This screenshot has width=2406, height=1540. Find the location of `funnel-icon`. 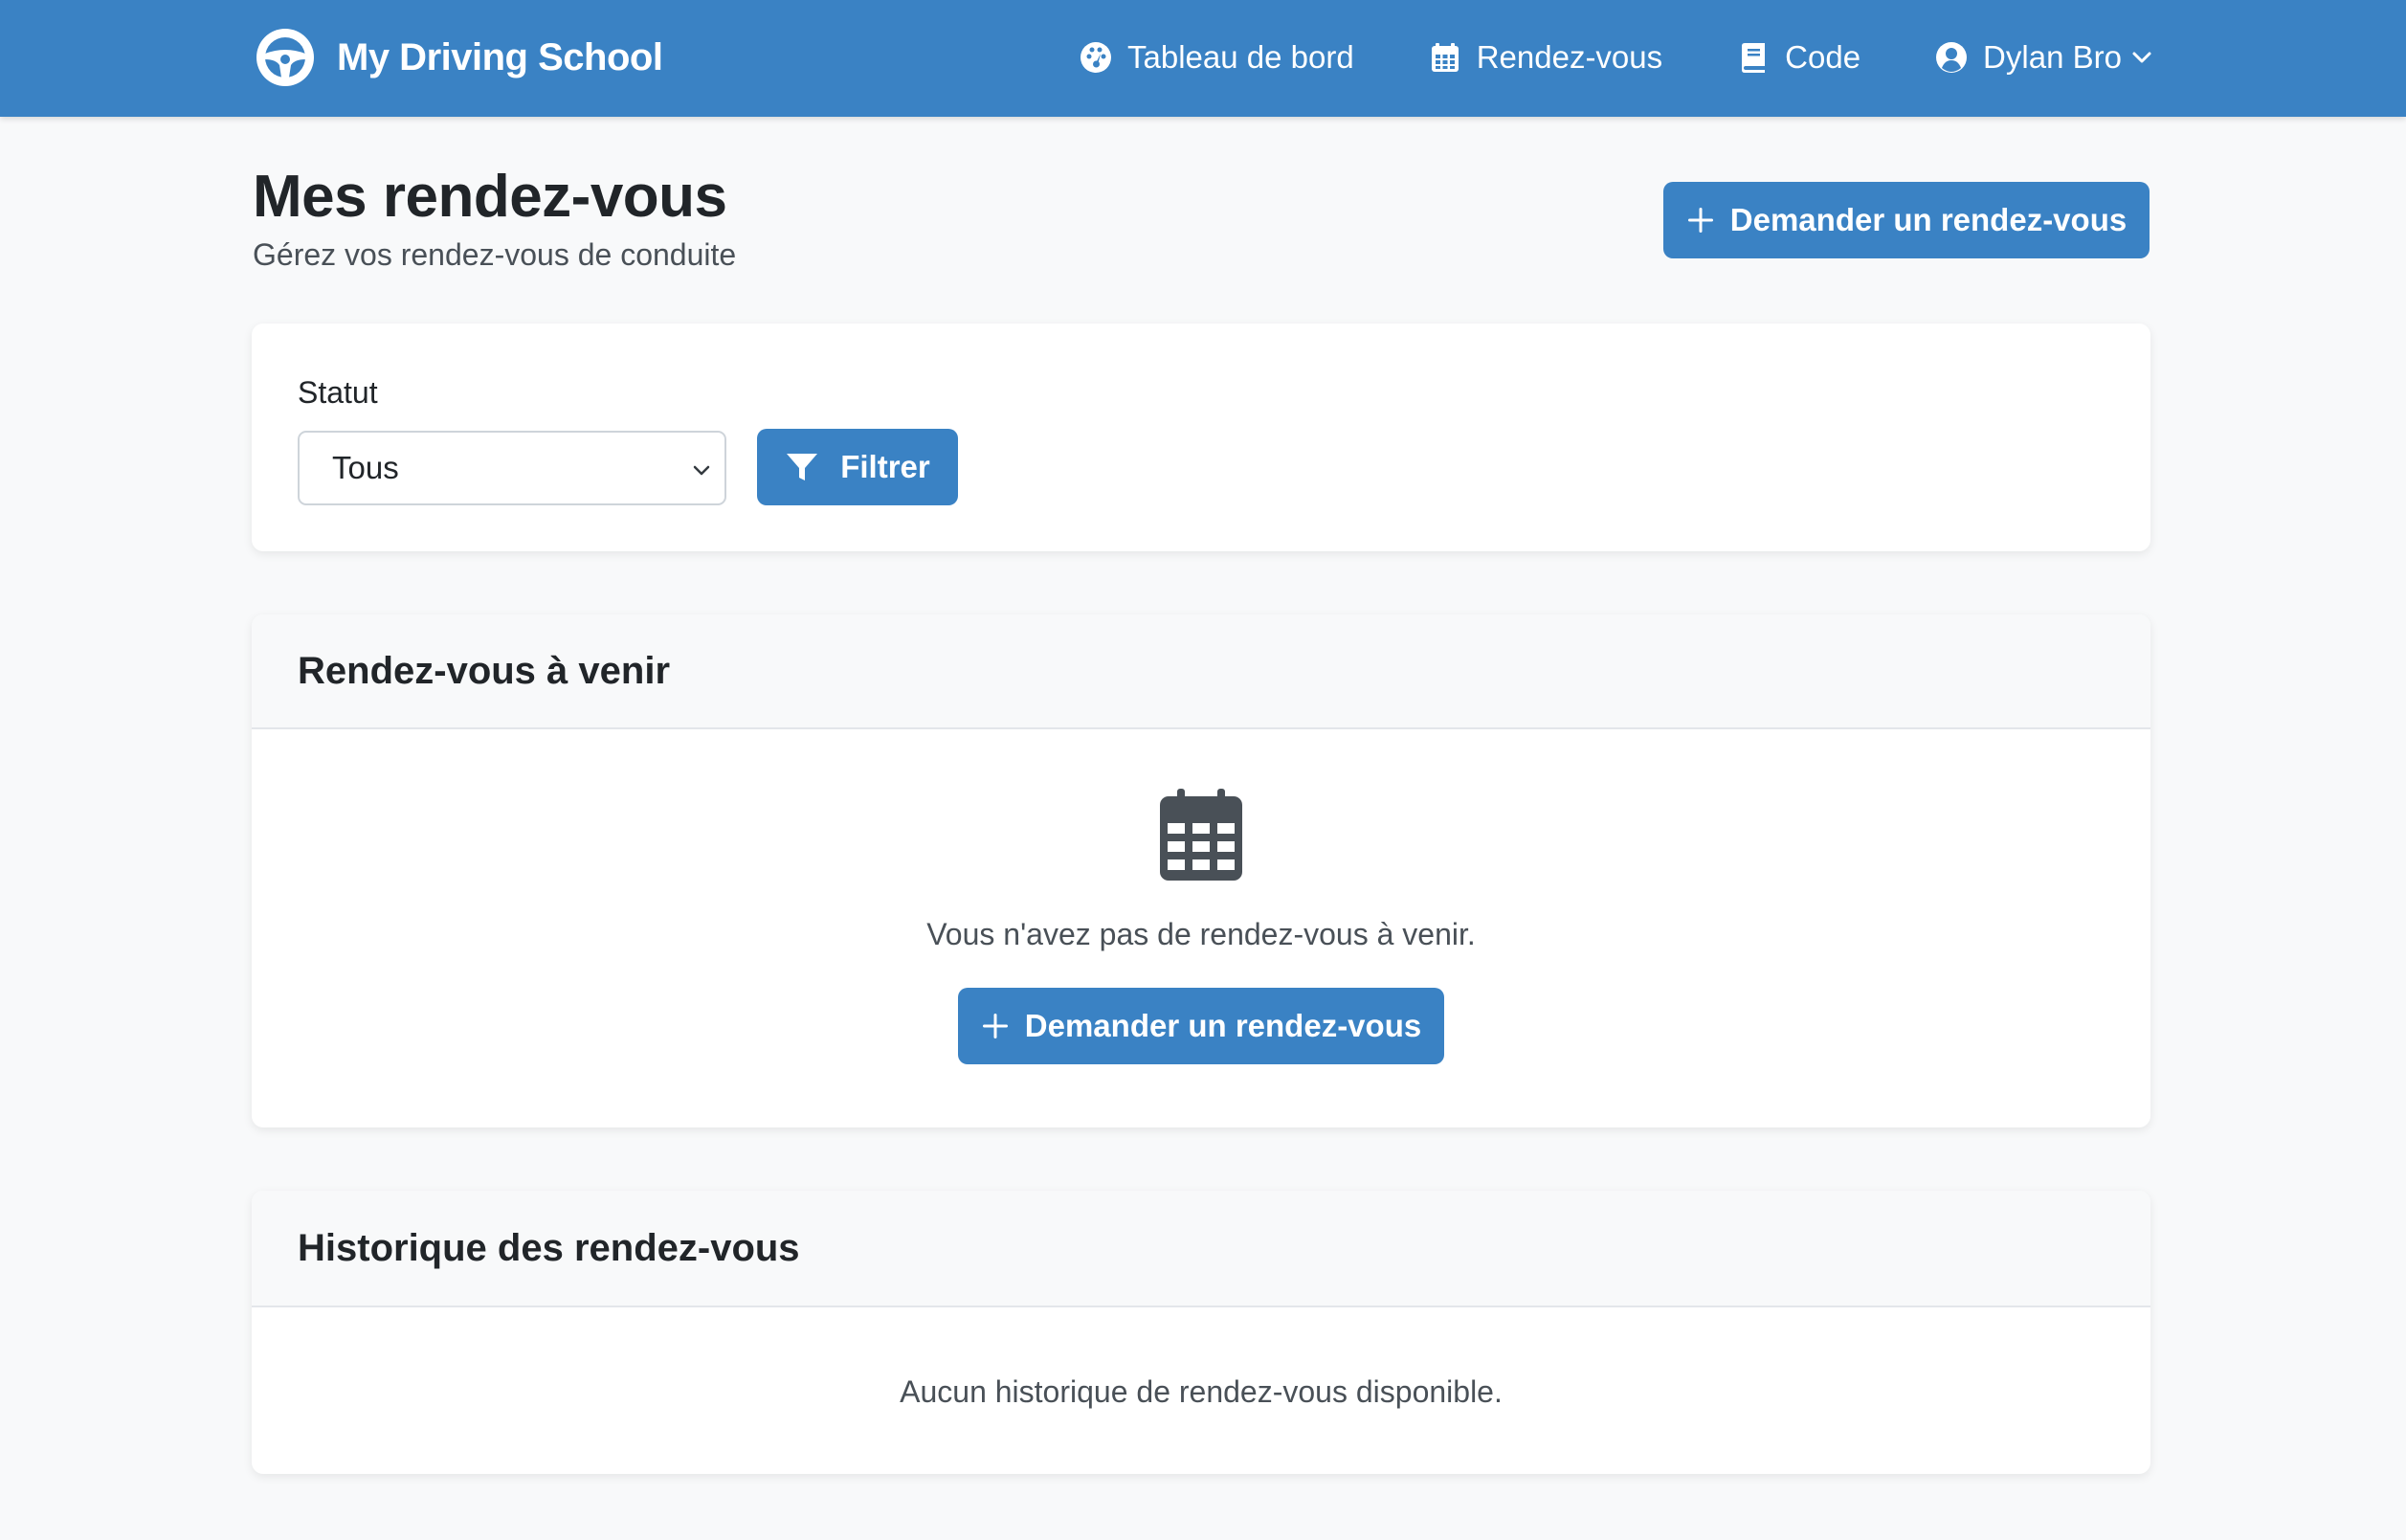

funnel-icon is located at coordinates (803, 467).